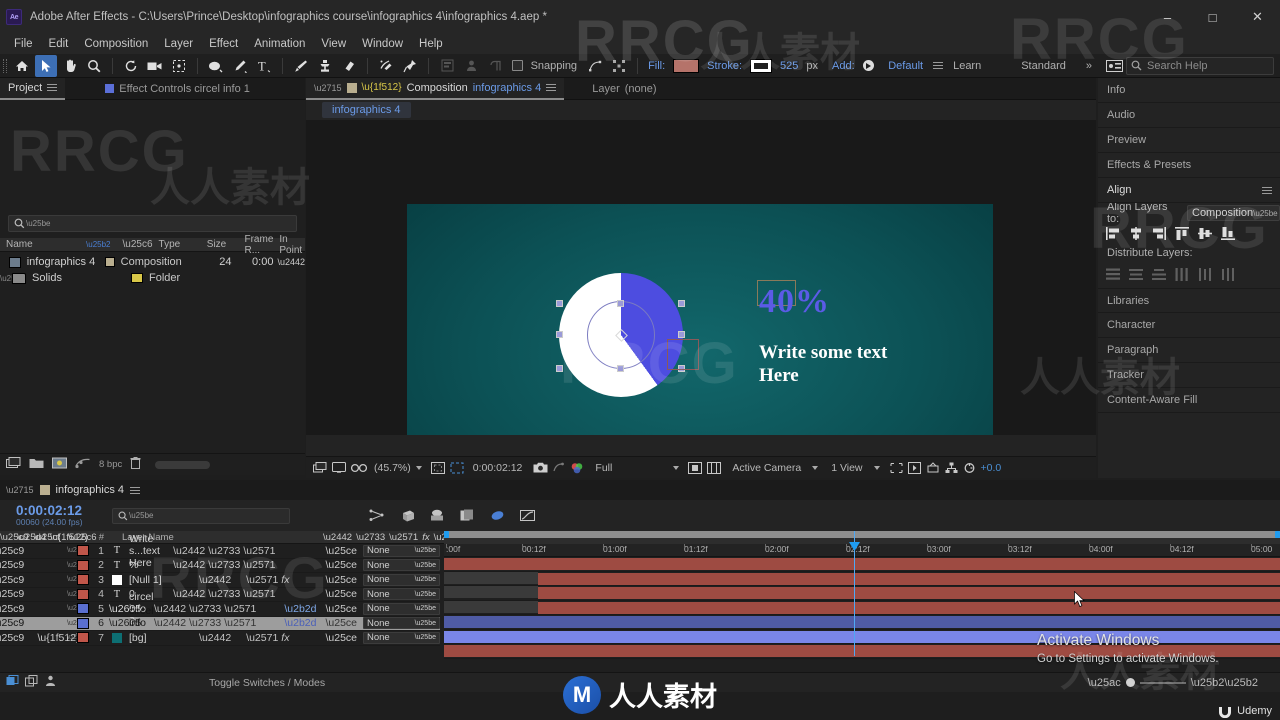 The height and width of the screenshot is (720, 1280). I want to click on toggle-switches-modes-label: Toggle Switches / Modes, so click(267, 683).